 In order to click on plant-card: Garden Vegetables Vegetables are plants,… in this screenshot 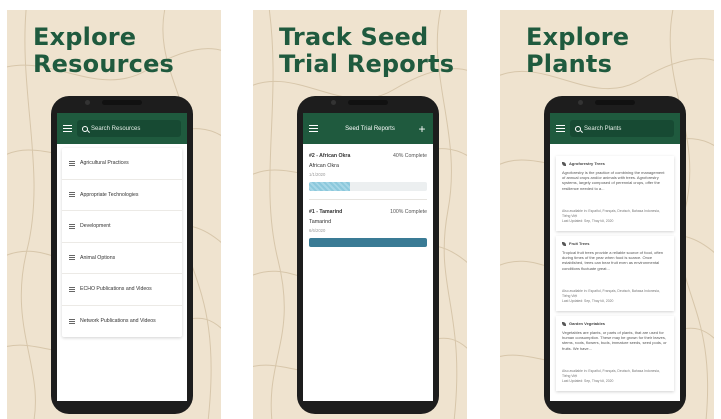, I will do `click(615, 353)`.